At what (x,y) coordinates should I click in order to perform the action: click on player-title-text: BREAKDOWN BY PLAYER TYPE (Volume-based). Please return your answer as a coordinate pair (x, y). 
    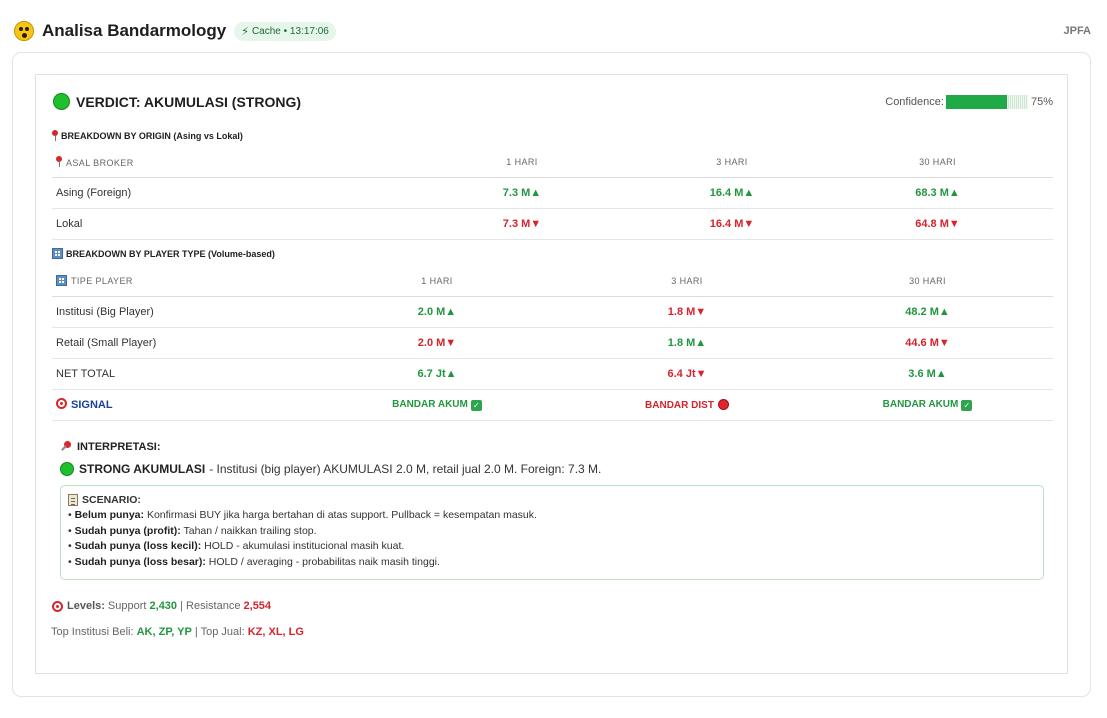
    Looking at the image, I should click on (170, 253).